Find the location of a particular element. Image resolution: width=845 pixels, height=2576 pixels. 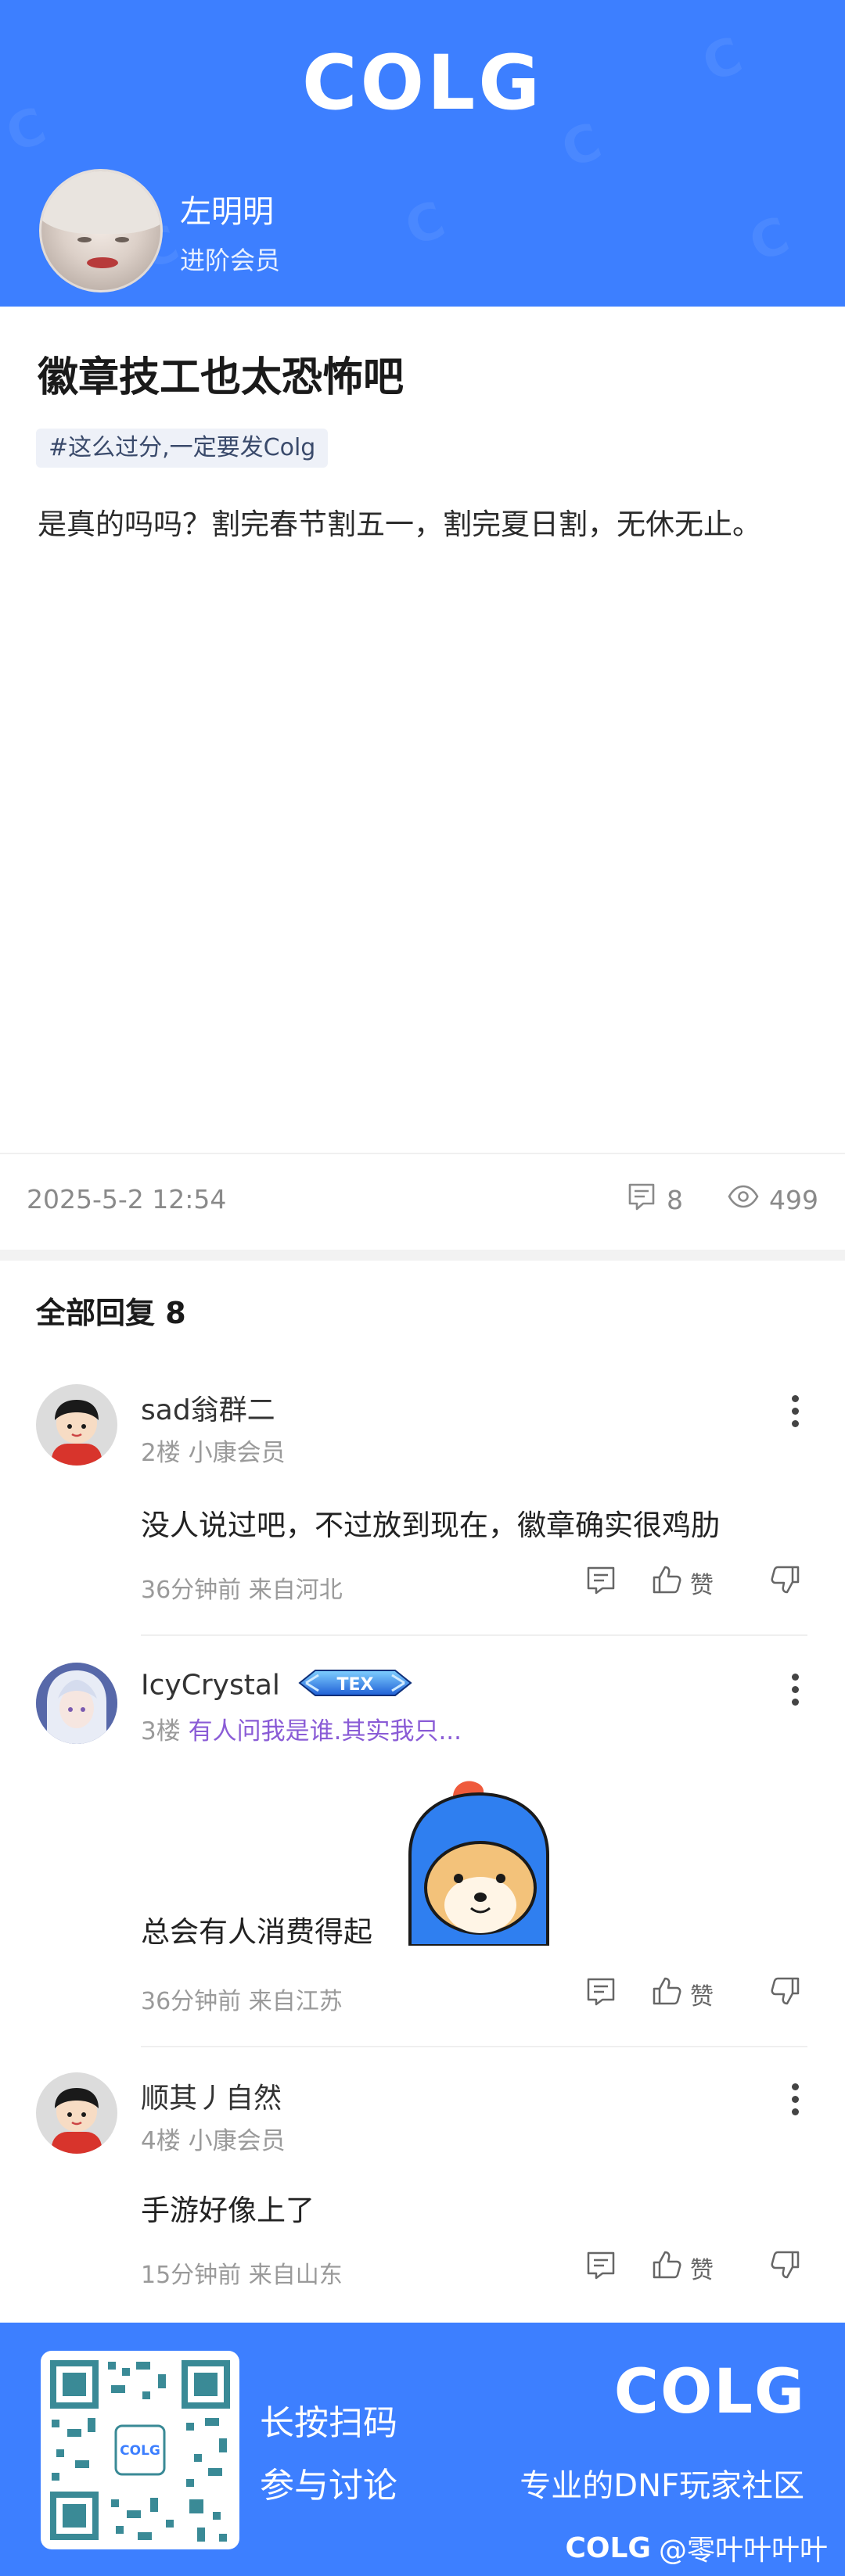

commenter-meta: 2楼 小康会员 is located at coordinates (214, 1450).